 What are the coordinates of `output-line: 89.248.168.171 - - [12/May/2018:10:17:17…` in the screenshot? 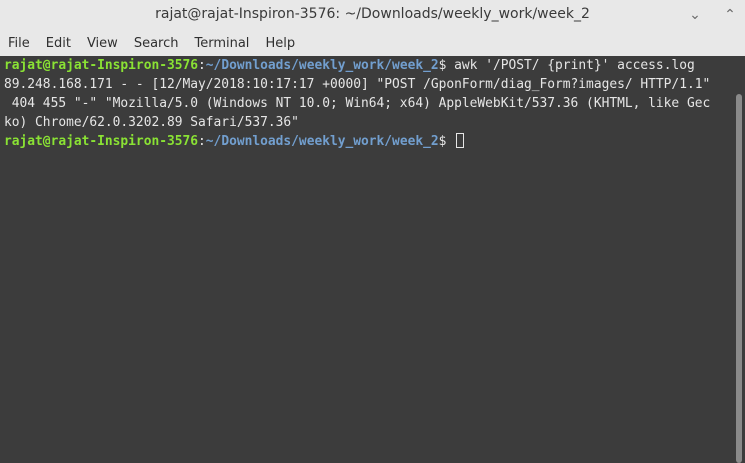 It's located at (357, 84).